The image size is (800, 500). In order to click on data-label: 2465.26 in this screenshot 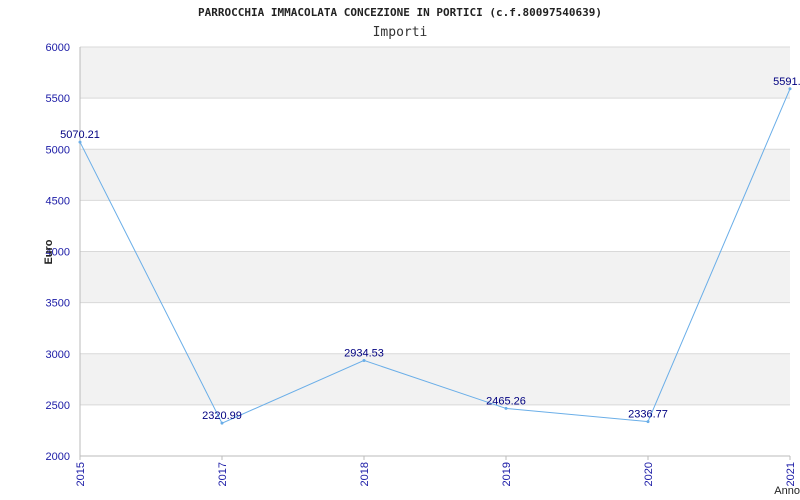, I will do `click(506, 401)`.